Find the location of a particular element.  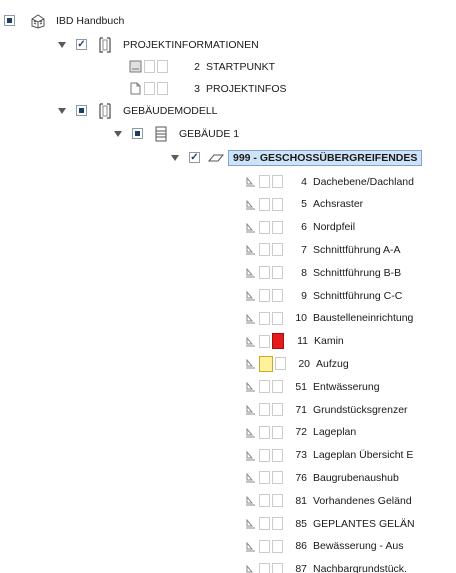

gebaeudemodell-label: GEBÄUDEMODELL is located at coordinates (170, 110).